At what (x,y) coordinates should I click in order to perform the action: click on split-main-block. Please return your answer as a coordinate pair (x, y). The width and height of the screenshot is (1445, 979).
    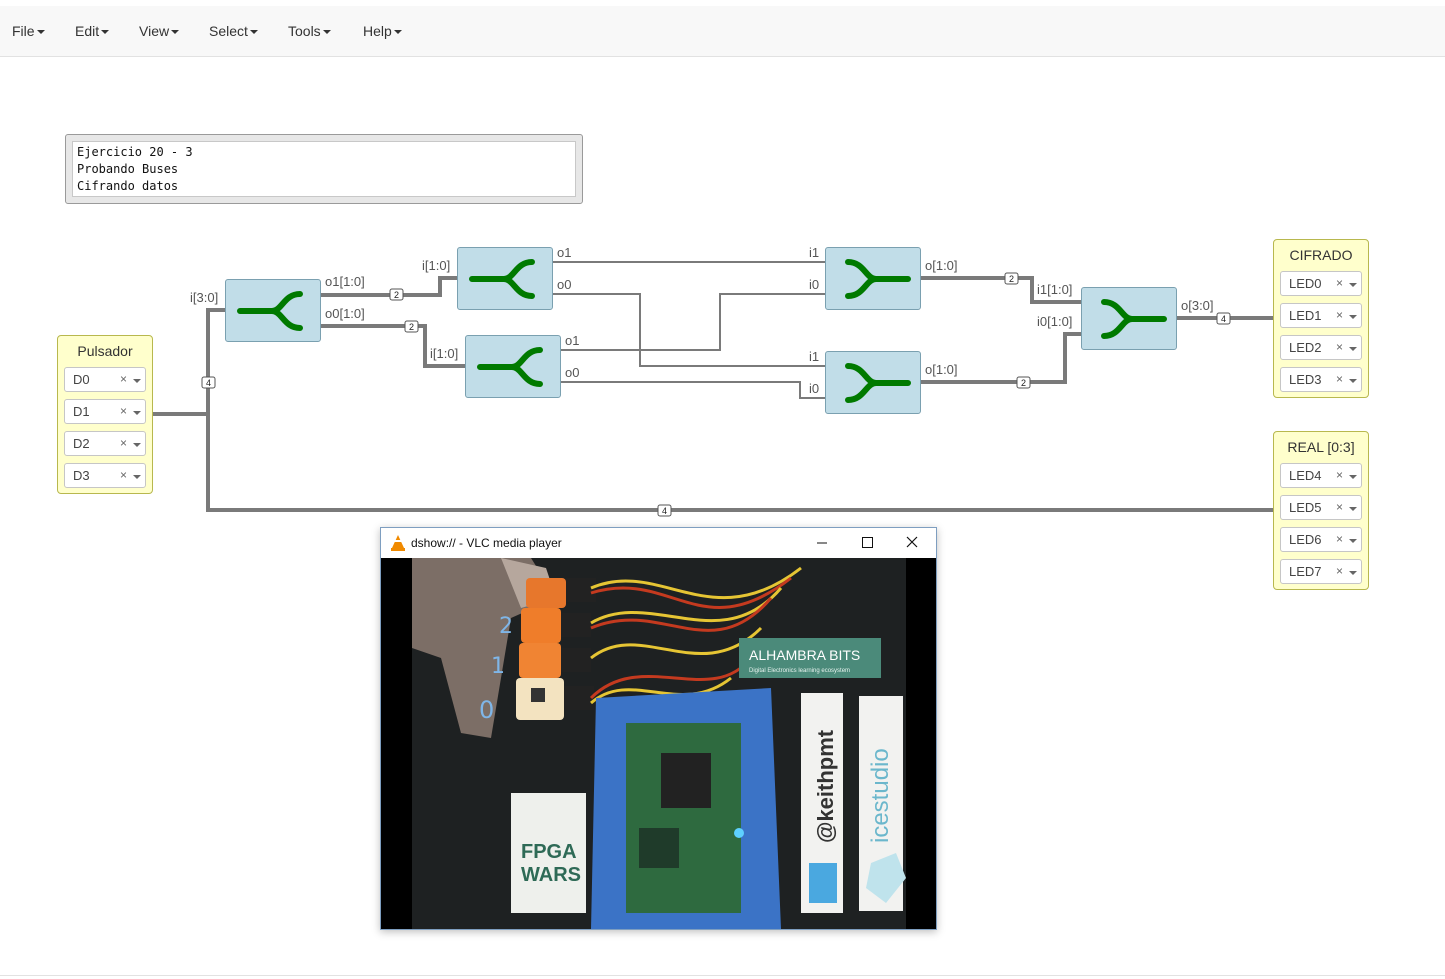
    Looking at the image, I should click on (273, 310).